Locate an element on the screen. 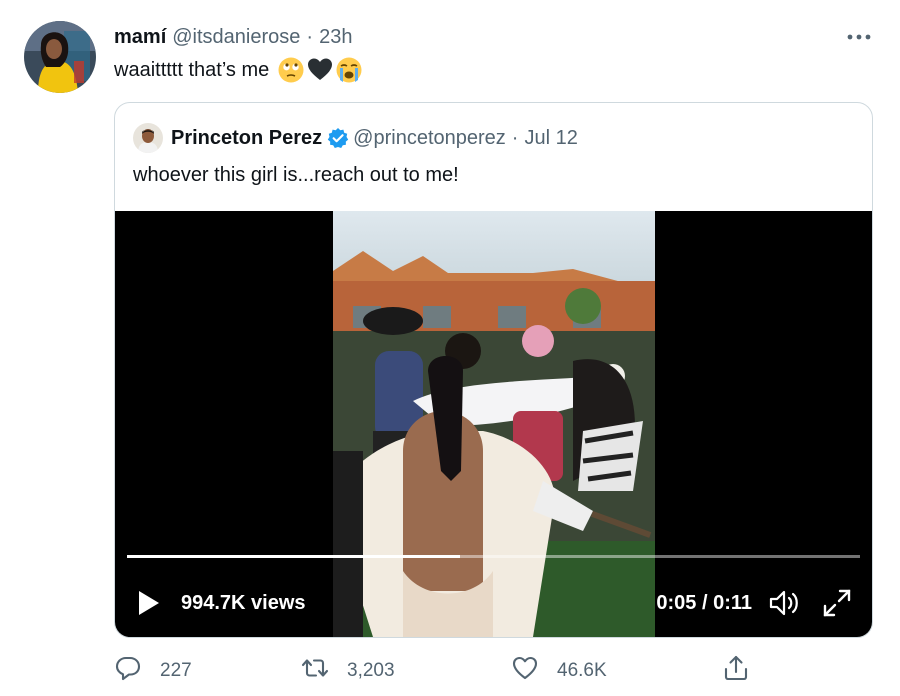 The width and height of the screenshot is (900, 696). like-button: 46.6K is located at coordinates (559, 671).